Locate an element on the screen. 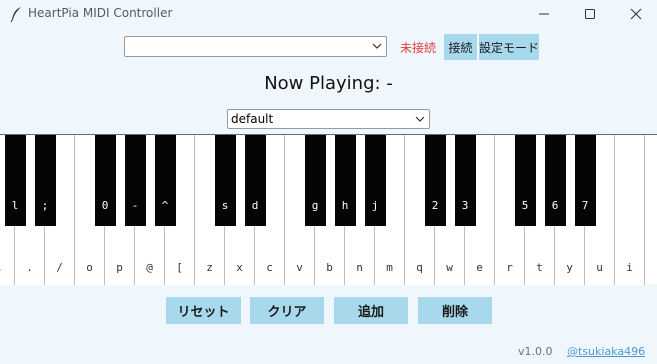  white-key-label: m is located at coordinates (389, 267).